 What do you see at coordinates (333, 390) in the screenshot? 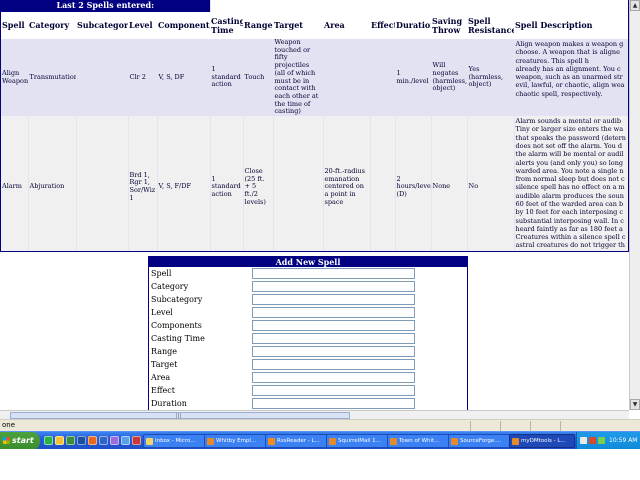
I see `effect-input` at bounding box center [333, 390].